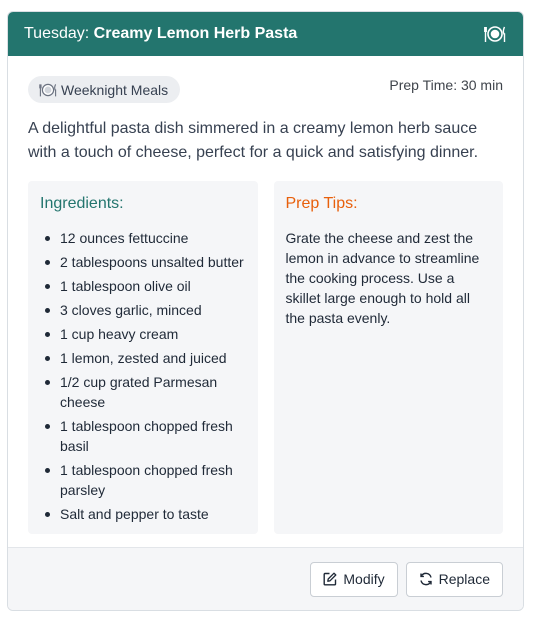 This screenshot has width=541, height=620. I want to click on refresh-icon, so click(426, 579).